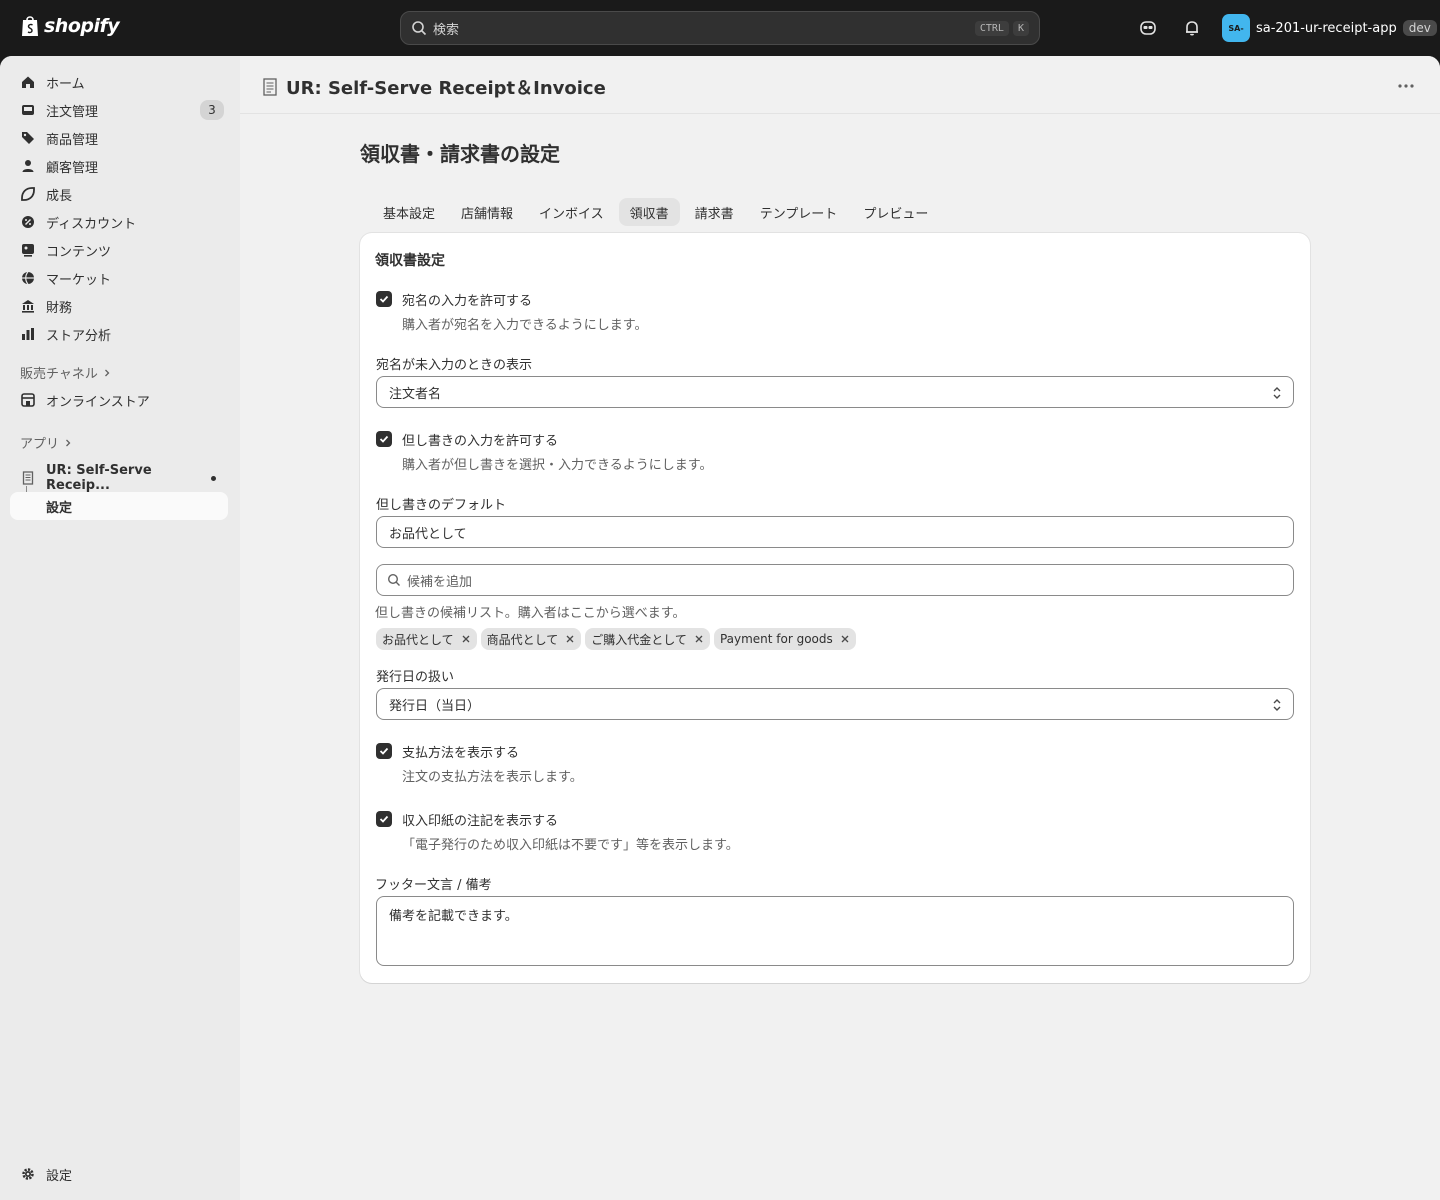  What do you see at coordinates (410, 261) in the screenshot?
I see `card-title: 領収書設定` at bounding box center [410, 261].